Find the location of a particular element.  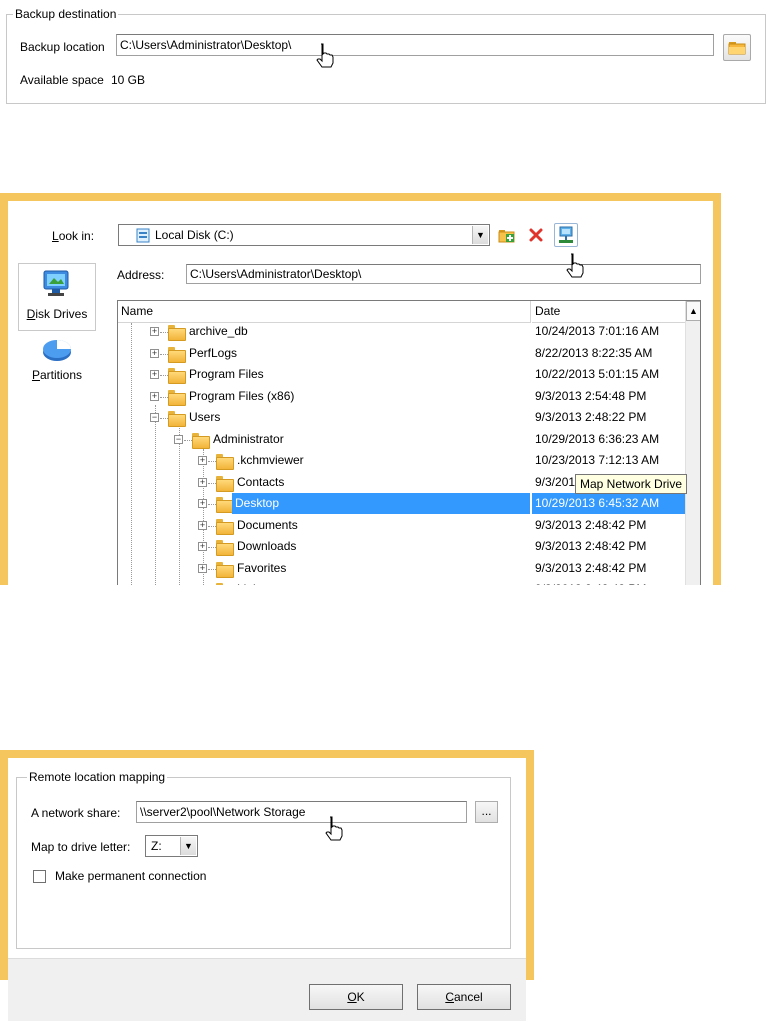

tree-row-name: Administrator is located at coordinates (248, 439).